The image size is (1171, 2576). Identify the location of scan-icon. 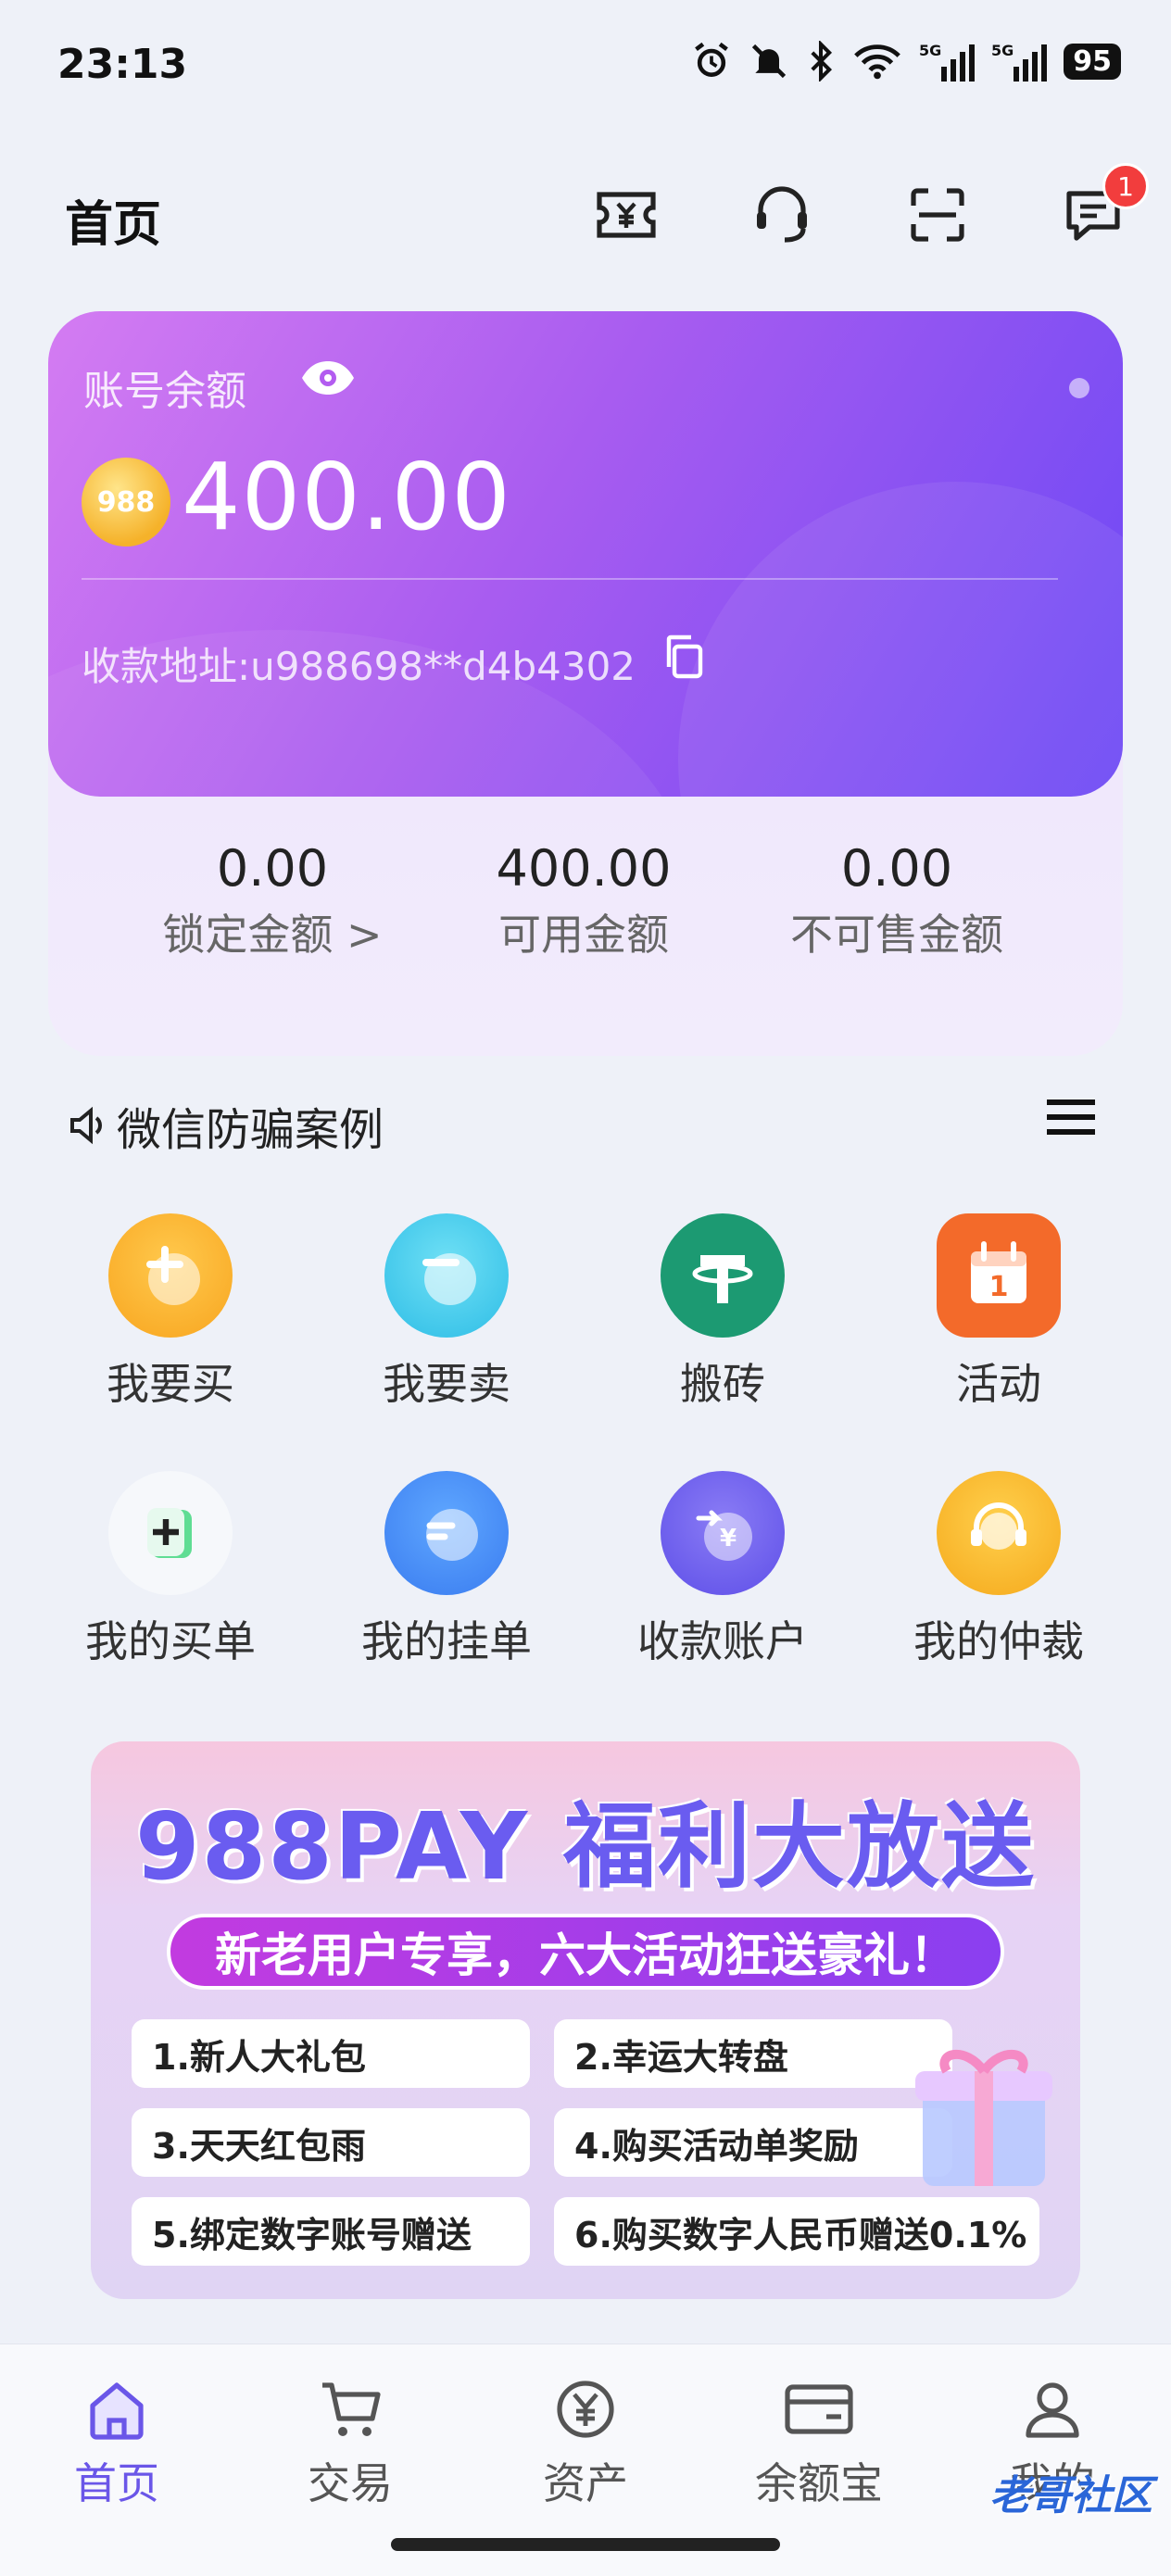
(938, 215).